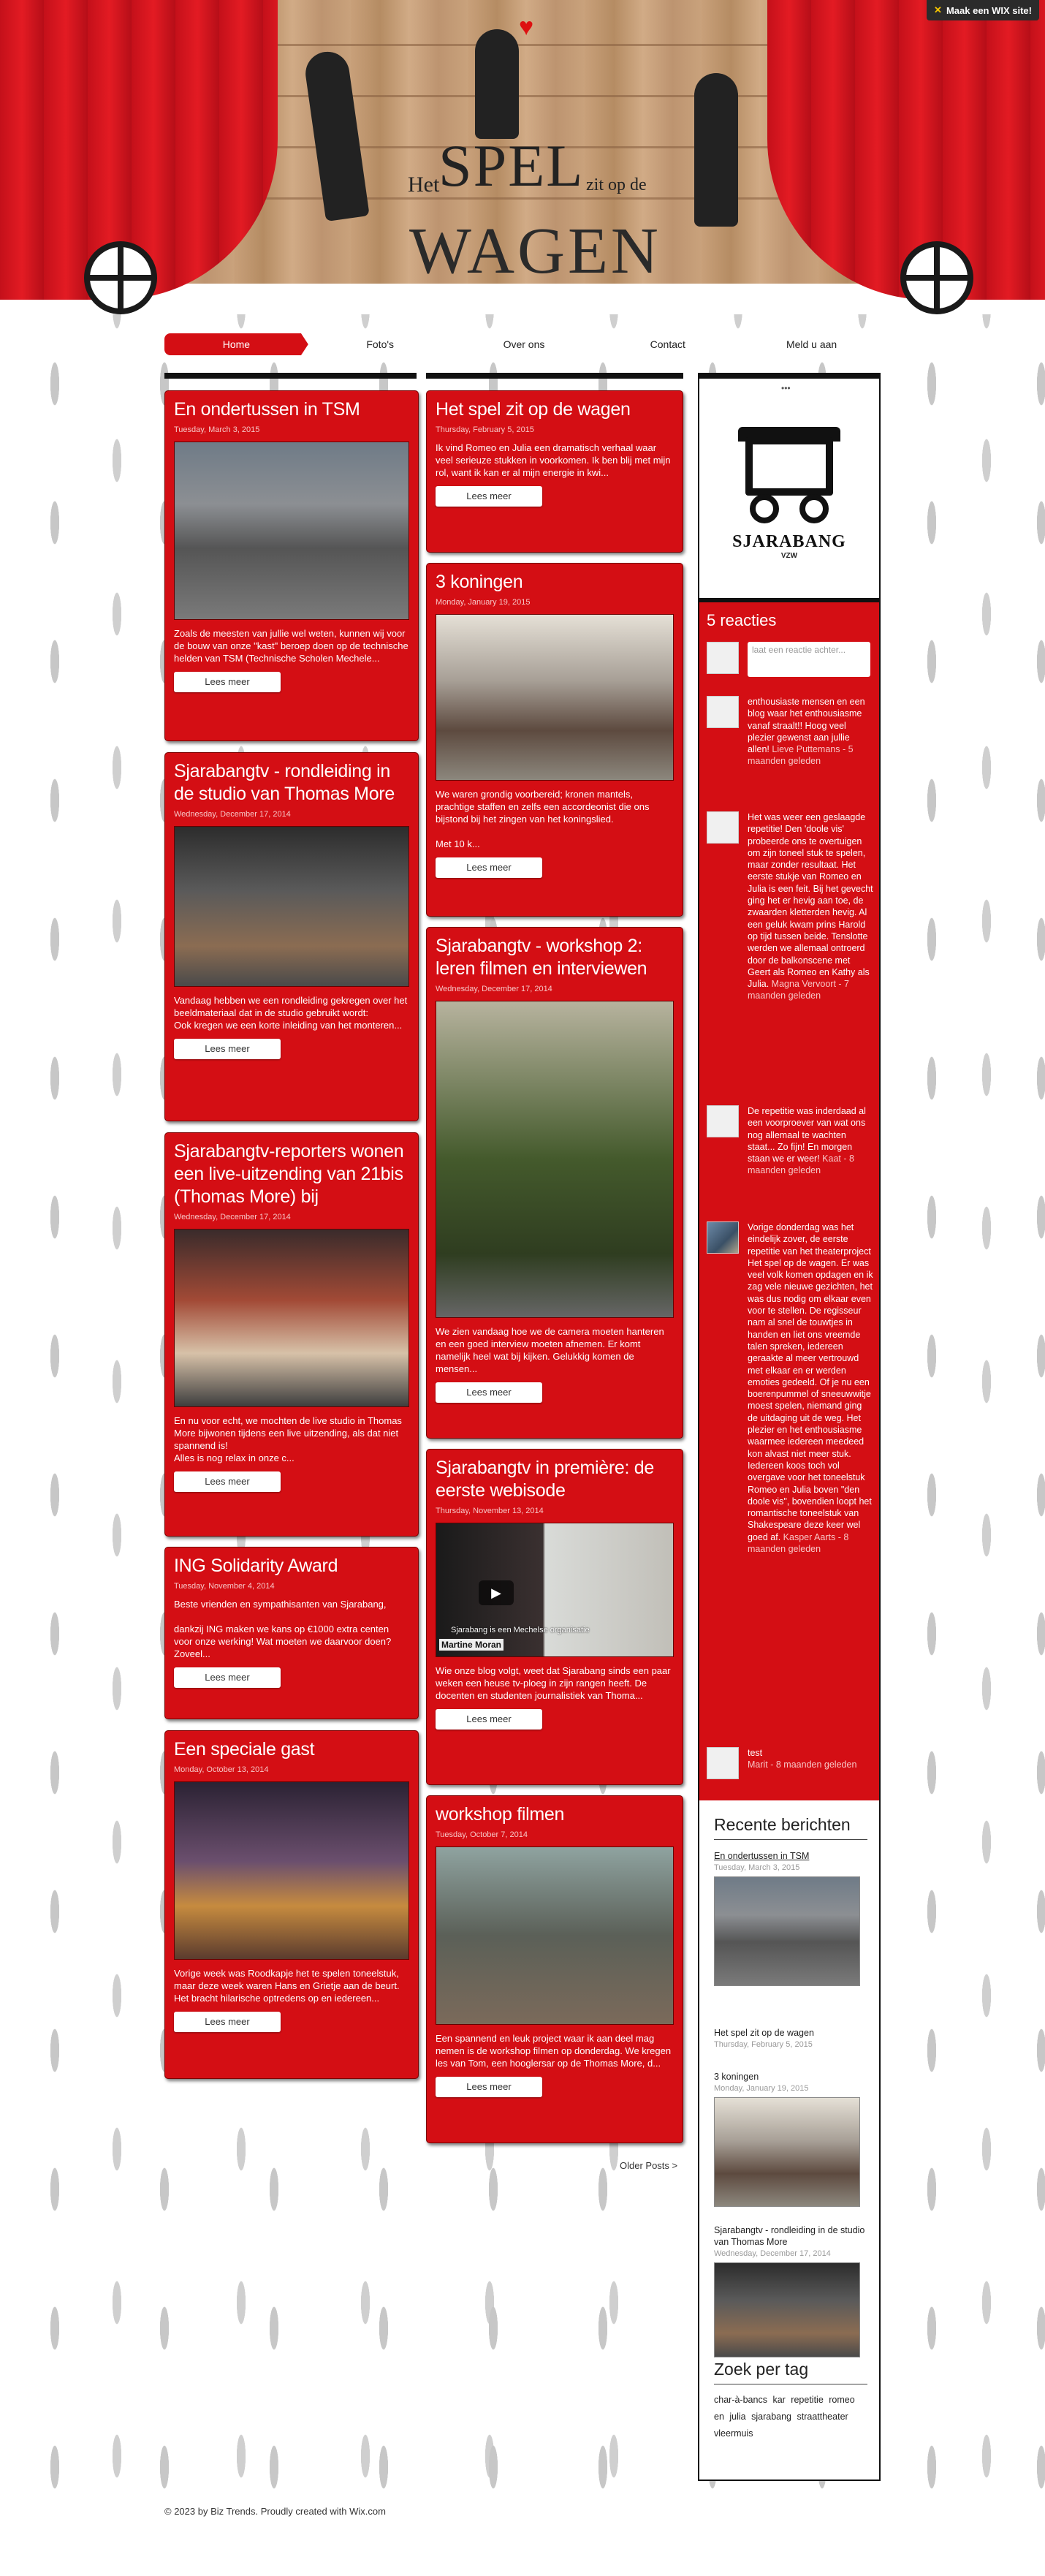 The height and width of the screenshot is (2576, 1045). What do you see at coordinates (290, 376) in the screenshot?
I see `column-bar` at bounding box center [290, 376].